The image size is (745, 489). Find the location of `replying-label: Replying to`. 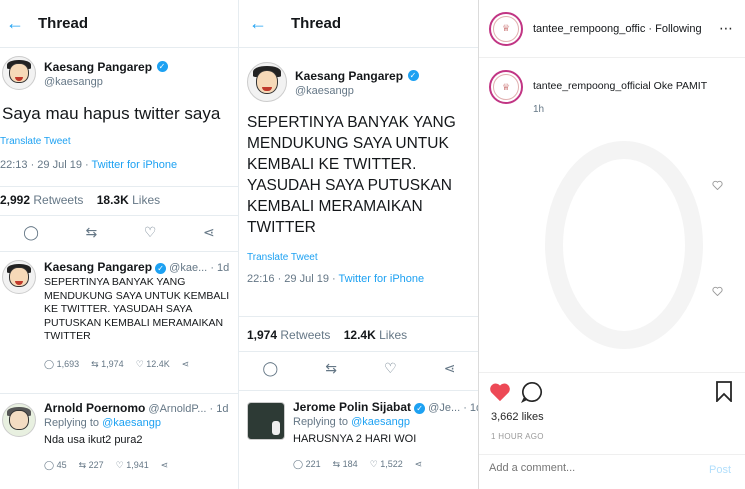

replying-label: Replying to is located at coordinates (322, 422).